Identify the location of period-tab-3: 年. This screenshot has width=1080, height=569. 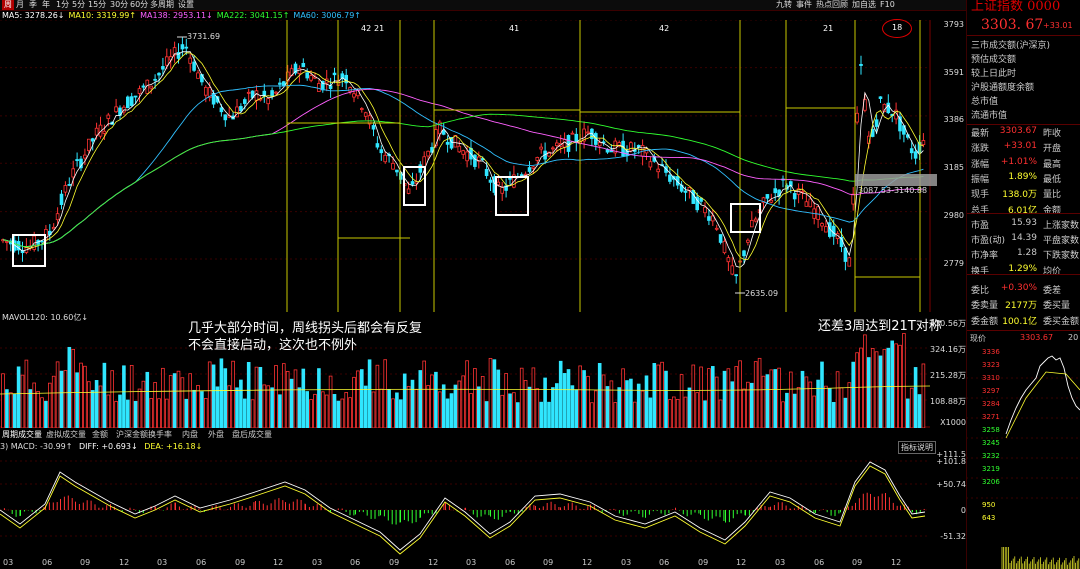
(46, 5).